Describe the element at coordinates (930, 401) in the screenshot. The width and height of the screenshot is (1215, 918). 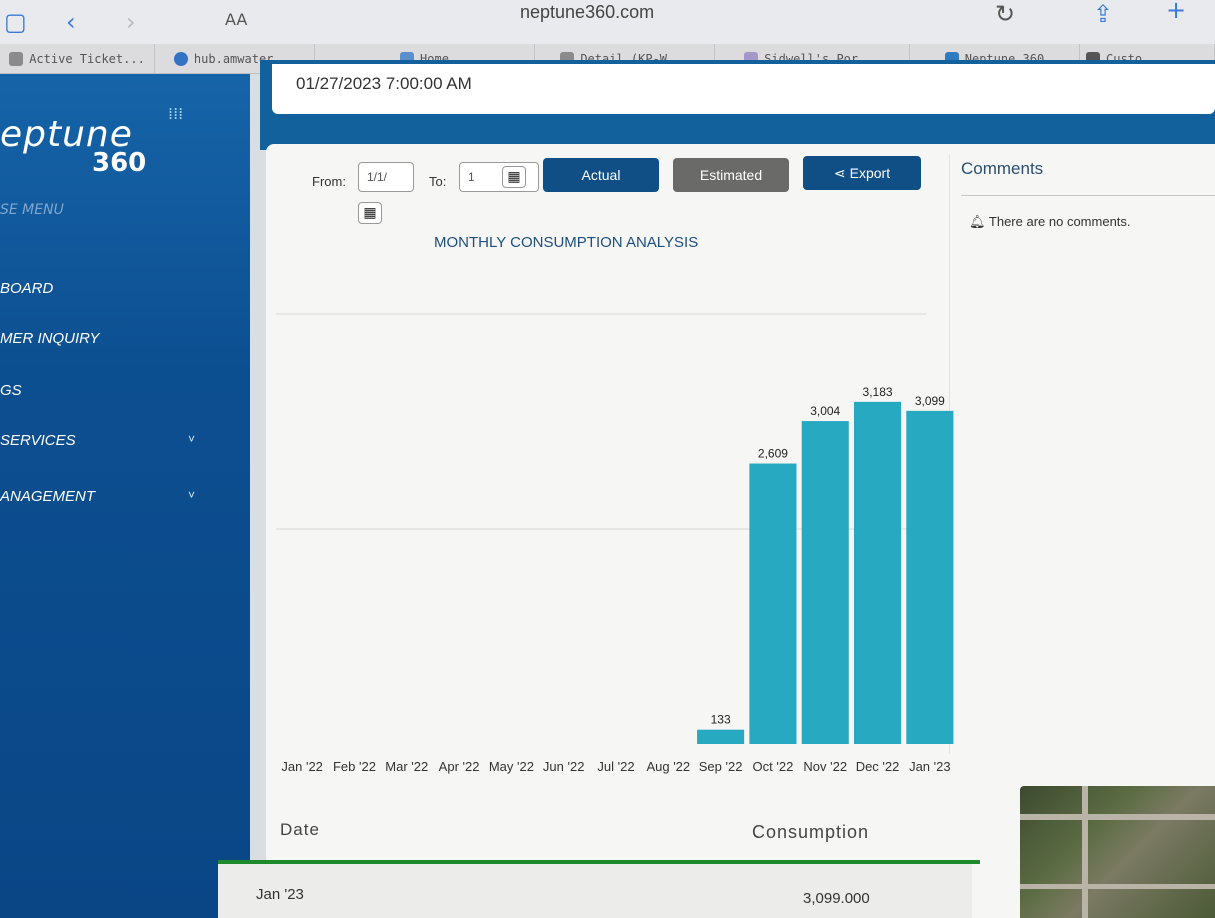
I see `chart-data-label: 3,099` at that location.